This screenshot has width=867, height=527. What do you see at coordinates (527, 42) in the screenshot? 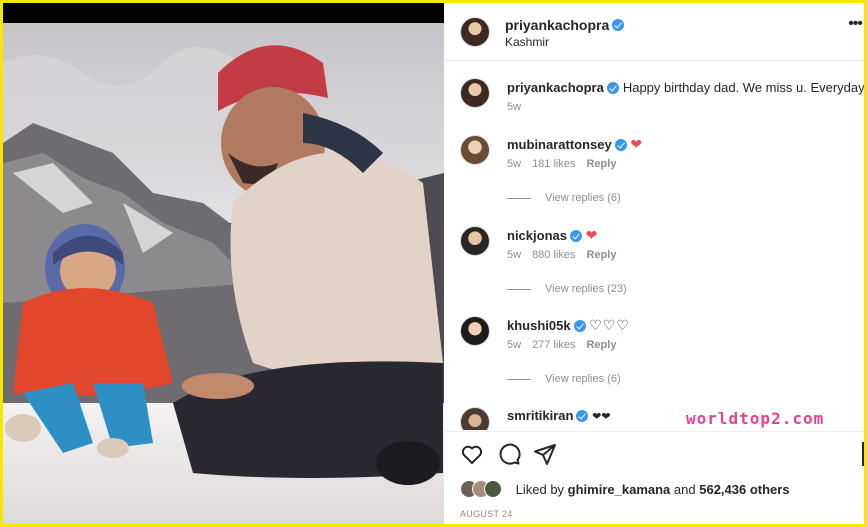
I see `post-location: Kashmir` at bounding box center [527, 42].